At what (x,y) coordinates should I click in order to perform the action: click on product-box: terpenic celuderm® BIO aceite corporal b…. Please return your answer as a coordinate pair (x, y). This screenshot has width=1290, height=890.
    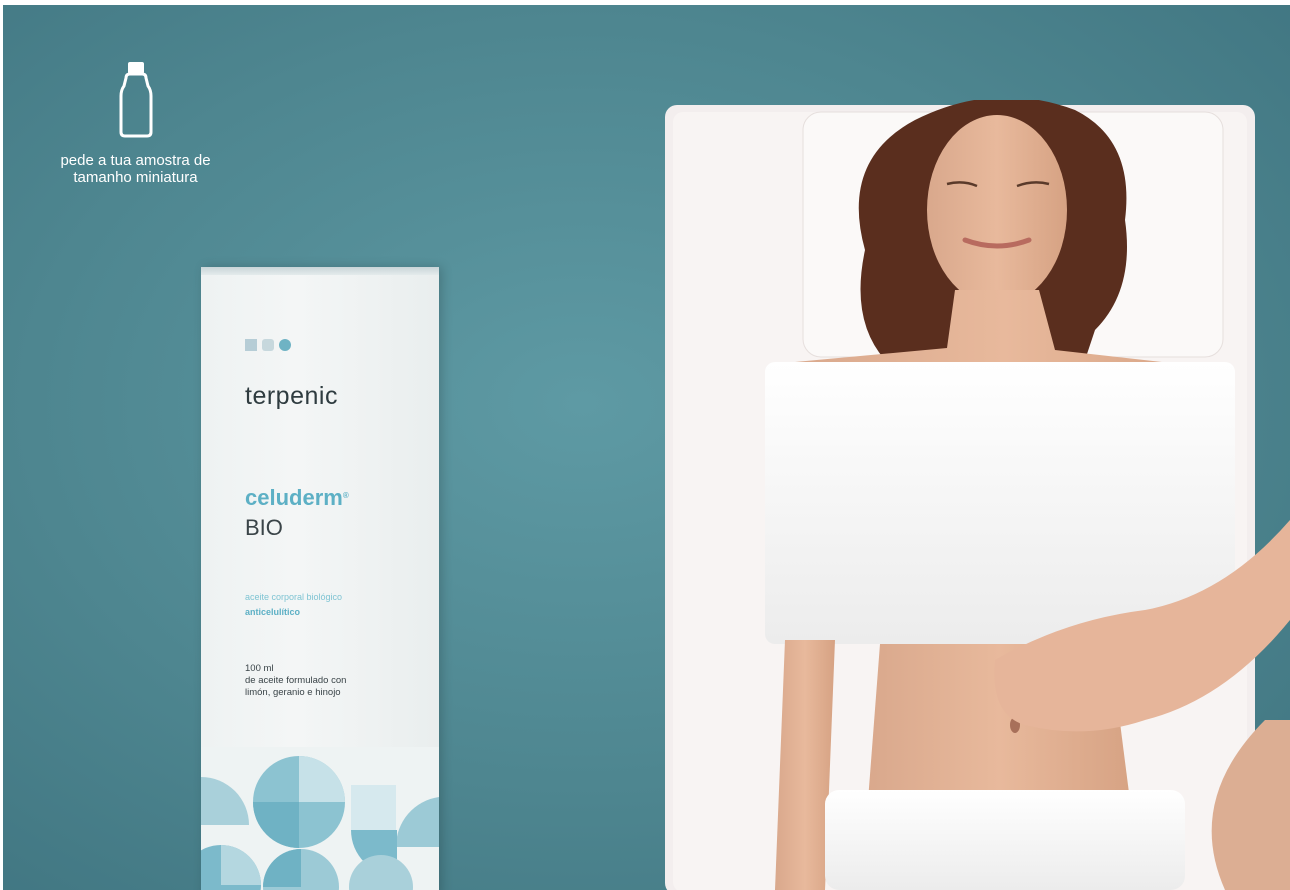
    Looking at the image, I should click on (320, 578).